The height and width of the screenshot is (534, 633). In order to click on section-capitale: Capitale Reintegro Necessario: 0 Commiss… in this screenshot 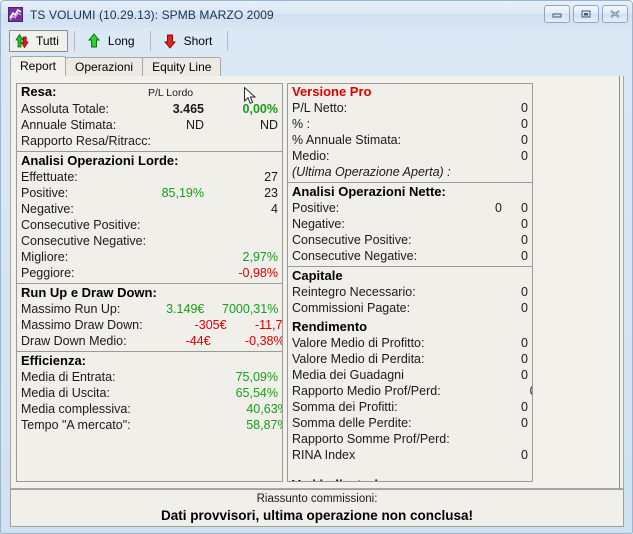, I will do `click(410, 292)`.